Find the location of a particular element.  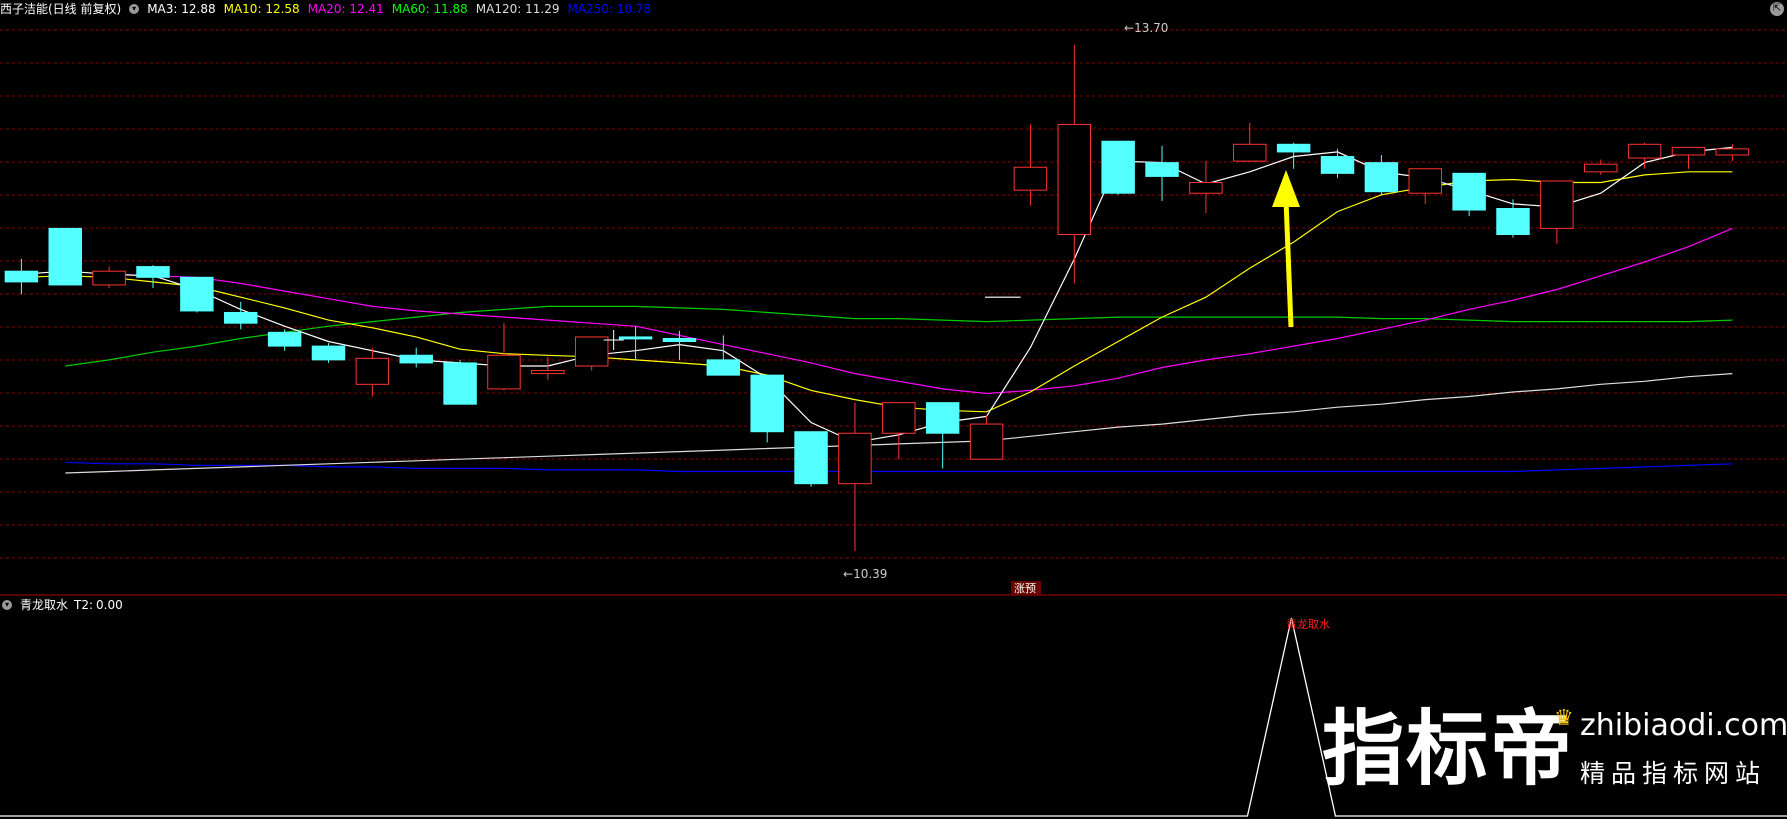

ma-legend-item: MA120: 11.29 is located at coordinates (518, 9).